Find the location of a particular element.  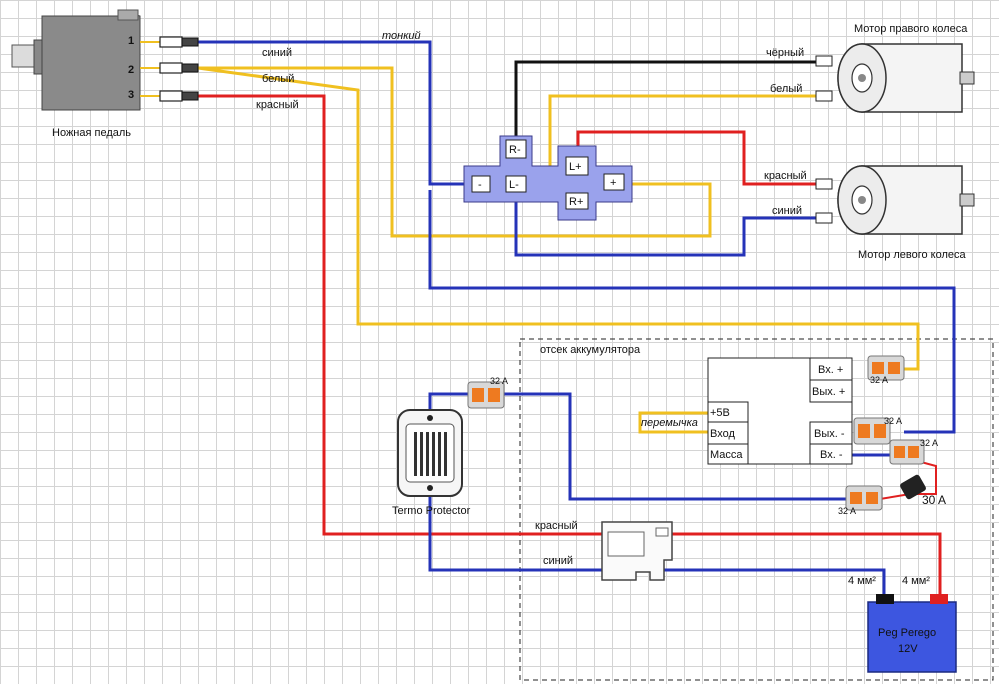

power-switch is located at coordinates (637, 551).